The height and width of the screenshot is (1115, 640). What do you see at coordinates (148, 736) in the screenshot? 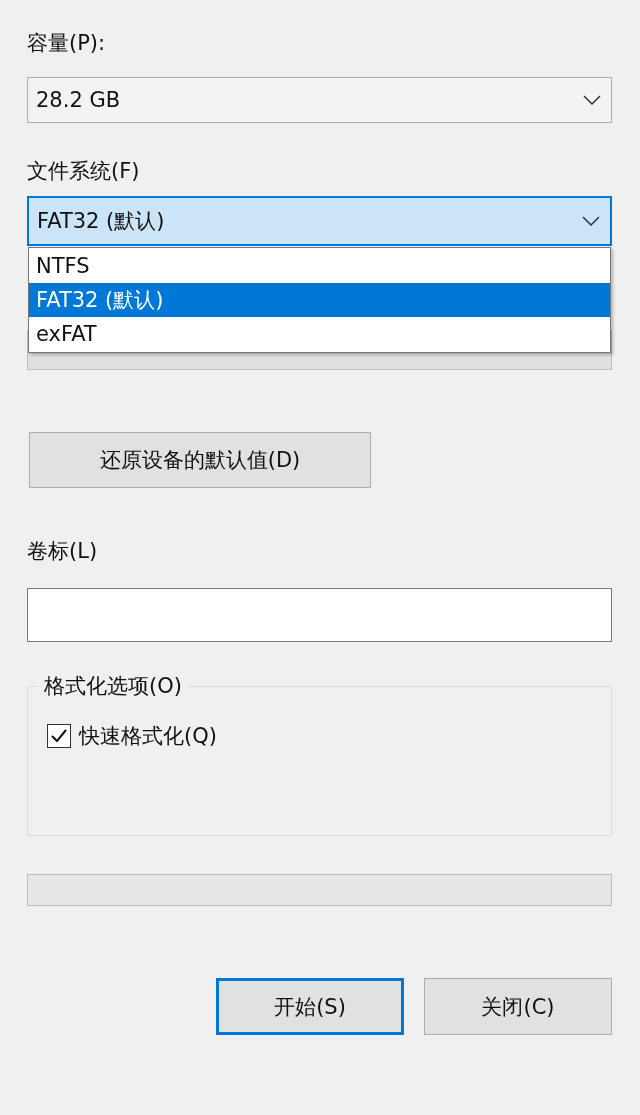
I see `checkbox-label: 快速格式化(Q)` at bounding box center [148, 736].